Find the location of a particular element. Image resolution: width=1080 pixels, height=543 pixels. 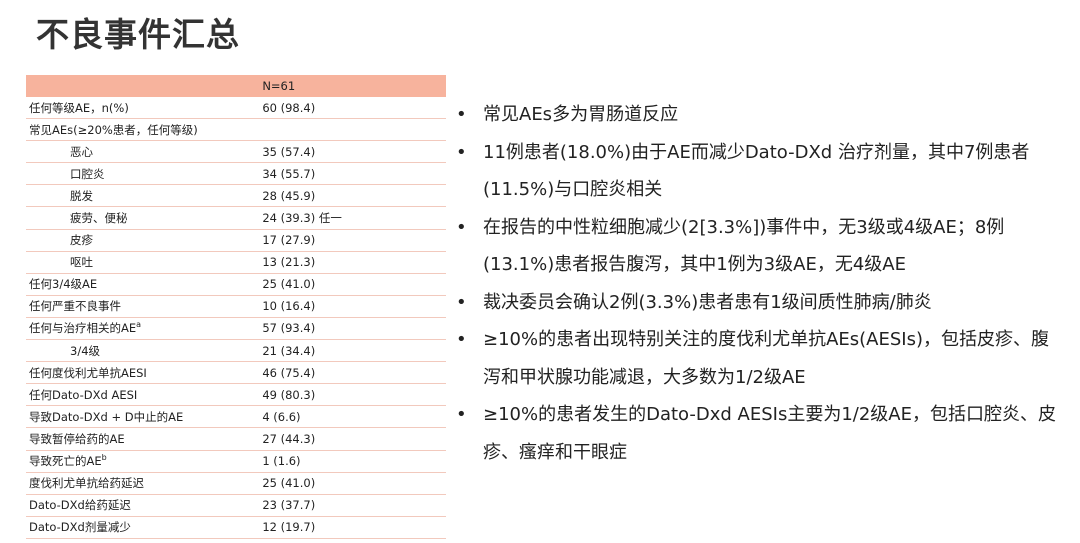

table-row: 呕吐 13 (21.3) is located at coordinates (236, 262).